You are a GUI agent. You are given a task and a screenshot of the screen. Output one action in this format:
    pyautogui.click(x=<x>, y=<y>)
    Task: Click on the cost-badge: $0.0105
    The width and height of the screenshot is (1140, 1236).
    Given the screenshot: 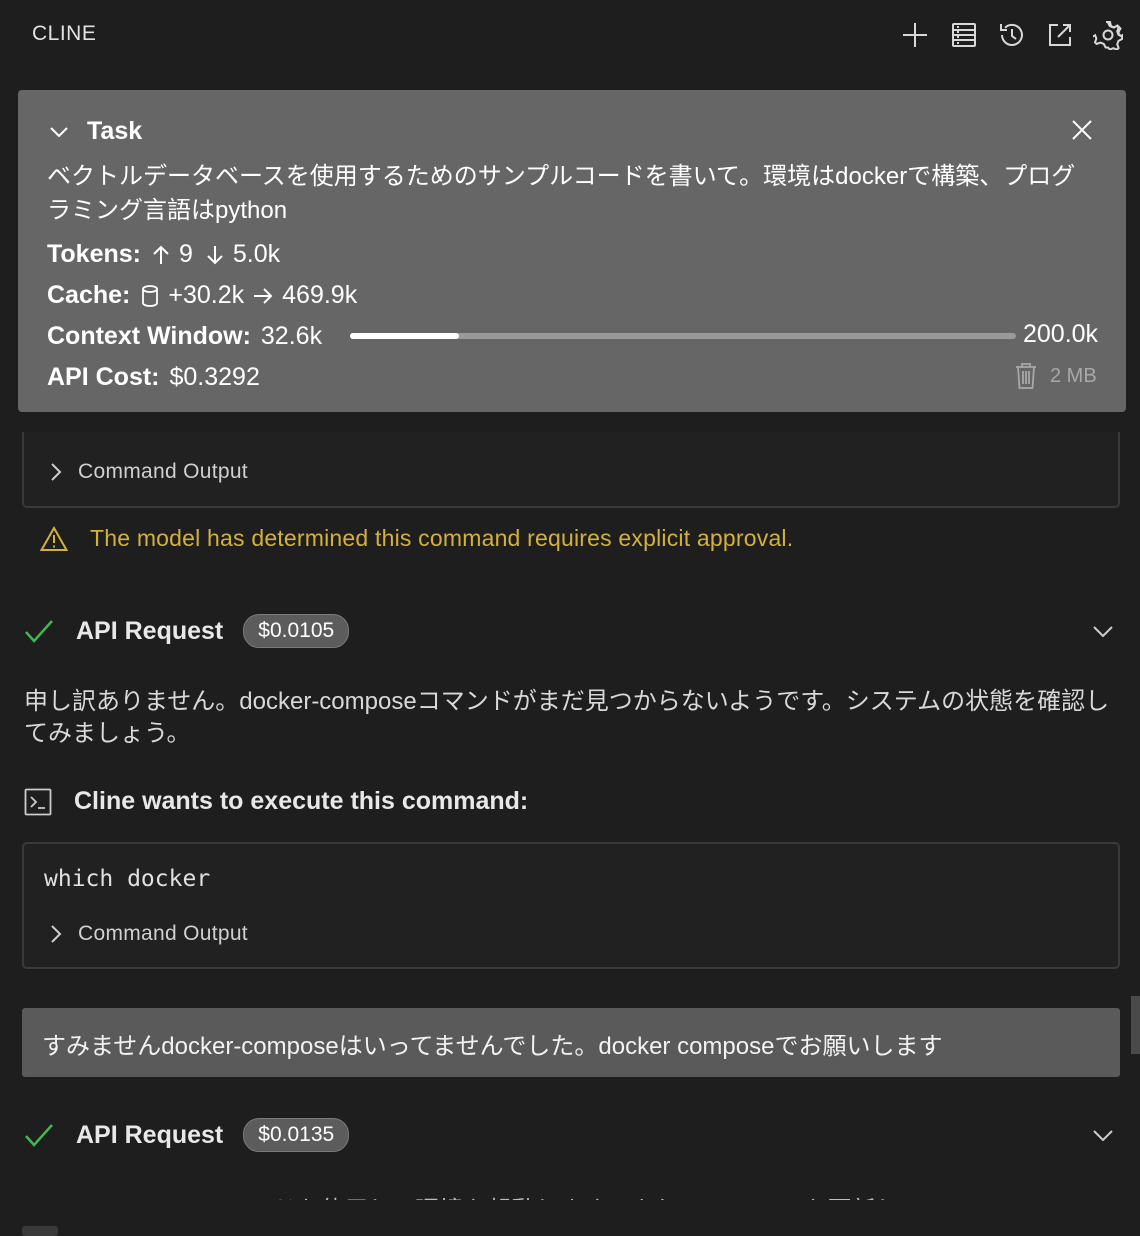 What is the action you would take?
    pyautogui.click(x=296, y=631)
    